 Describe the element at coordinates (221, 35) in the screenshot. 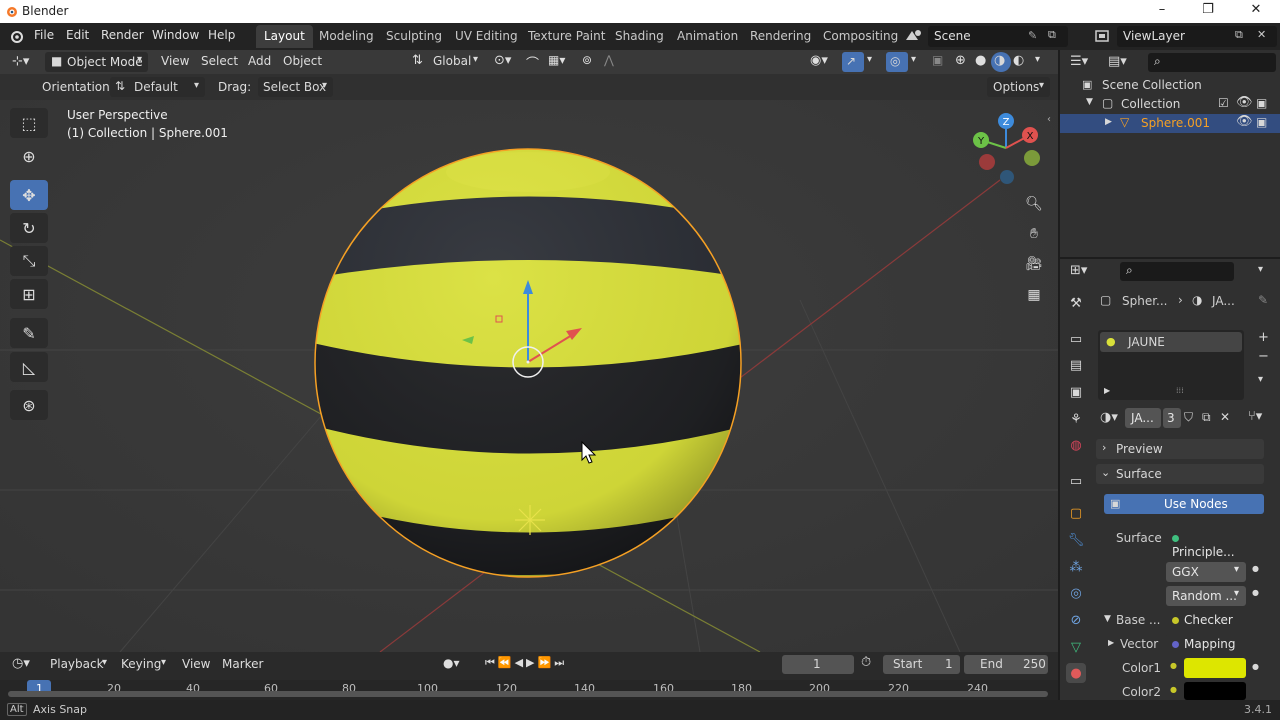

I see `menu-help: Help` at that location.